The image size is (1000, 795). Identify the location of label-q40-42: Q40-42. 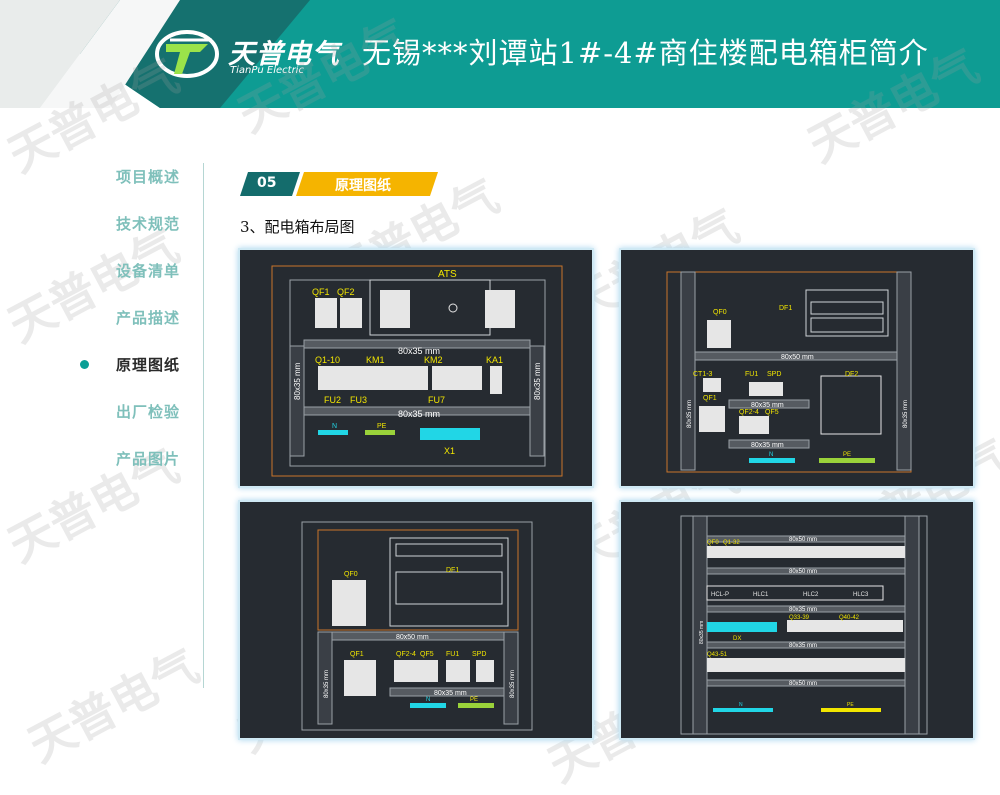
(849, 618).